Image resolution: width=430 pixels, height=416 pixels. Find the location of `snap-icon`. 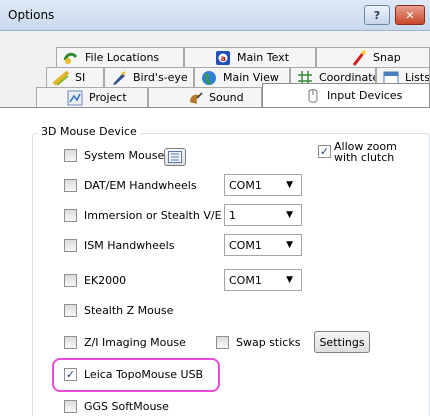

snap-icon is located at coordinates (359, 57).